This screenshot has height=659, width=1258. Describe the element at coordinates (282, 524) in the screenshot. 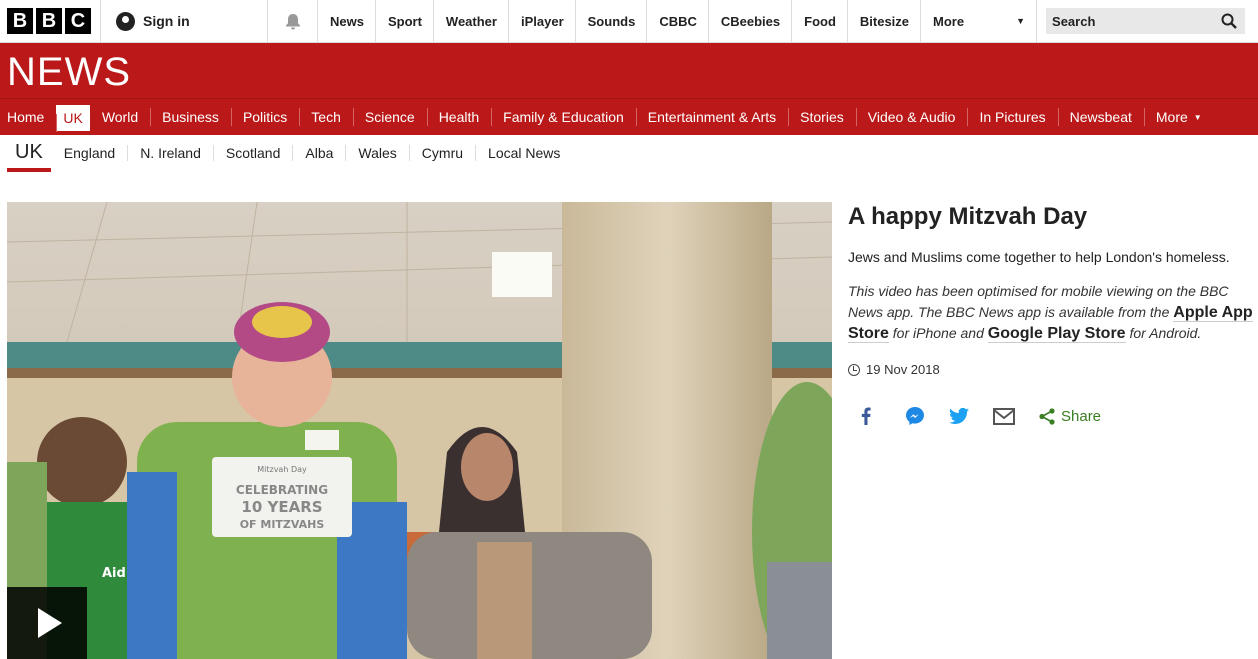

I see `shirt-text-4: OF MITZVAHS` at that location.